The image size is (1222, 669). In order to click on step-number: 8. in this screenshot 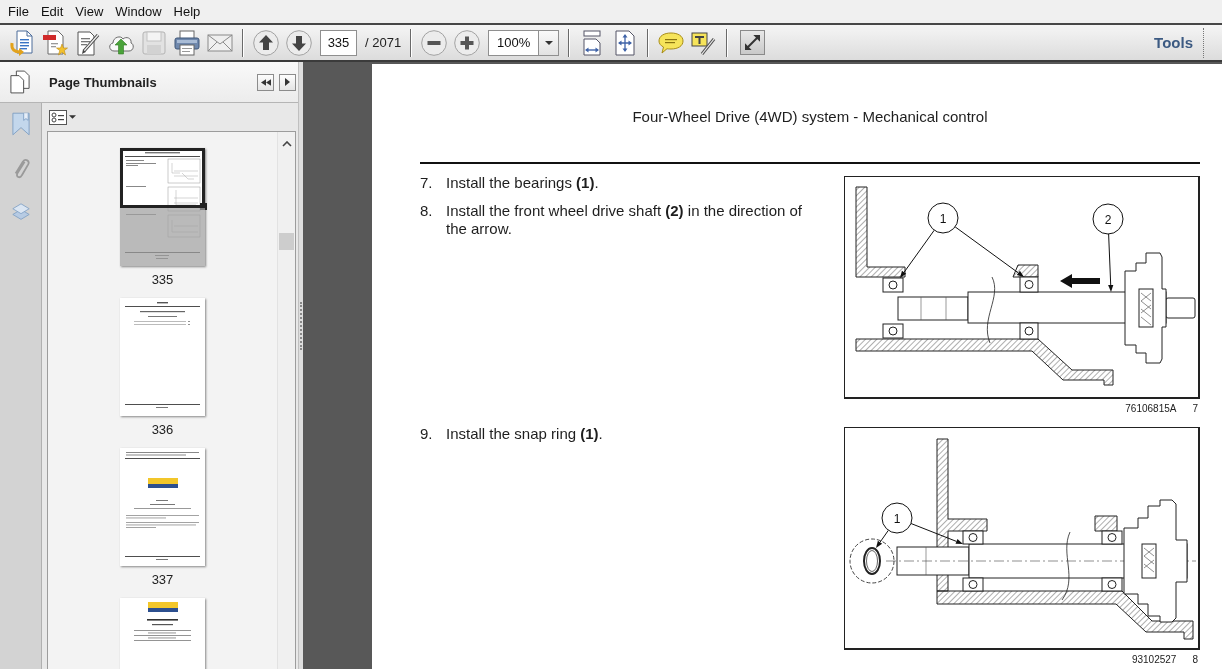, I will do `click(427, 211)`.